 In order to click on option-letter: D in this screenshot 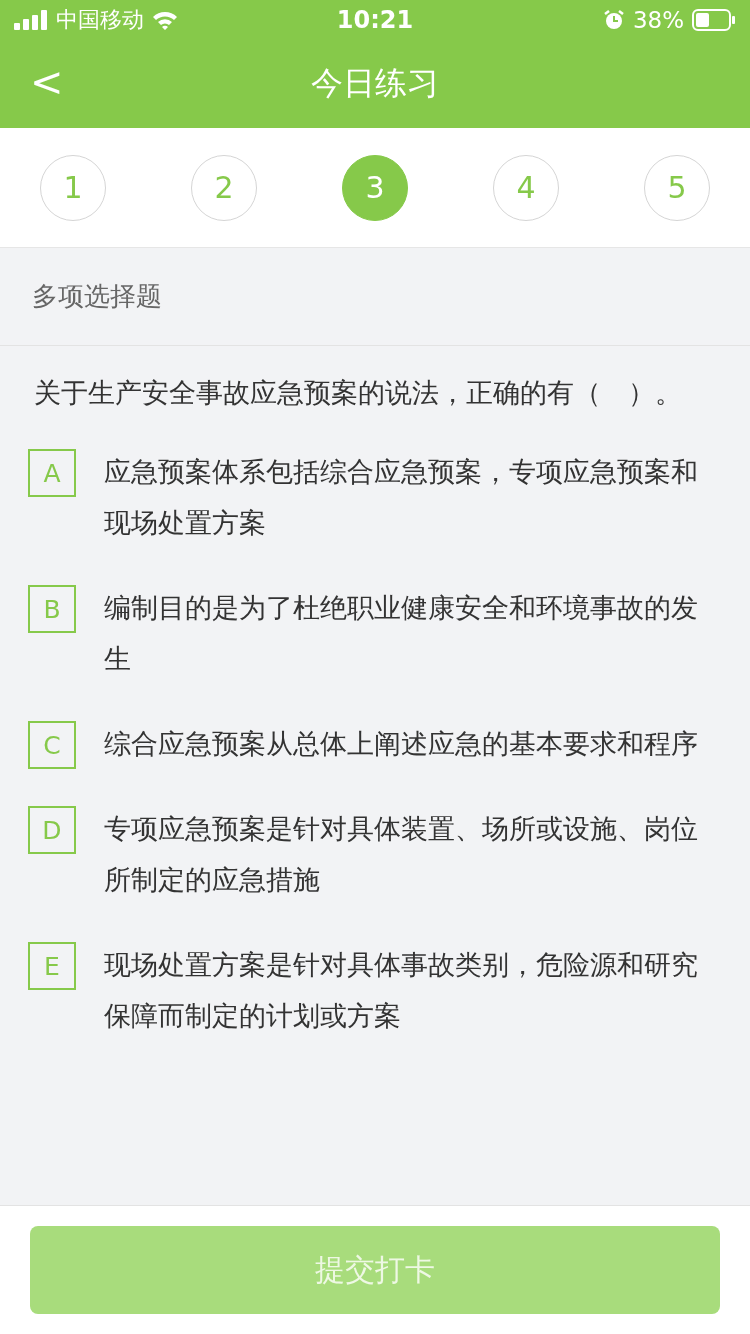, I will do `click(52, 830)`.